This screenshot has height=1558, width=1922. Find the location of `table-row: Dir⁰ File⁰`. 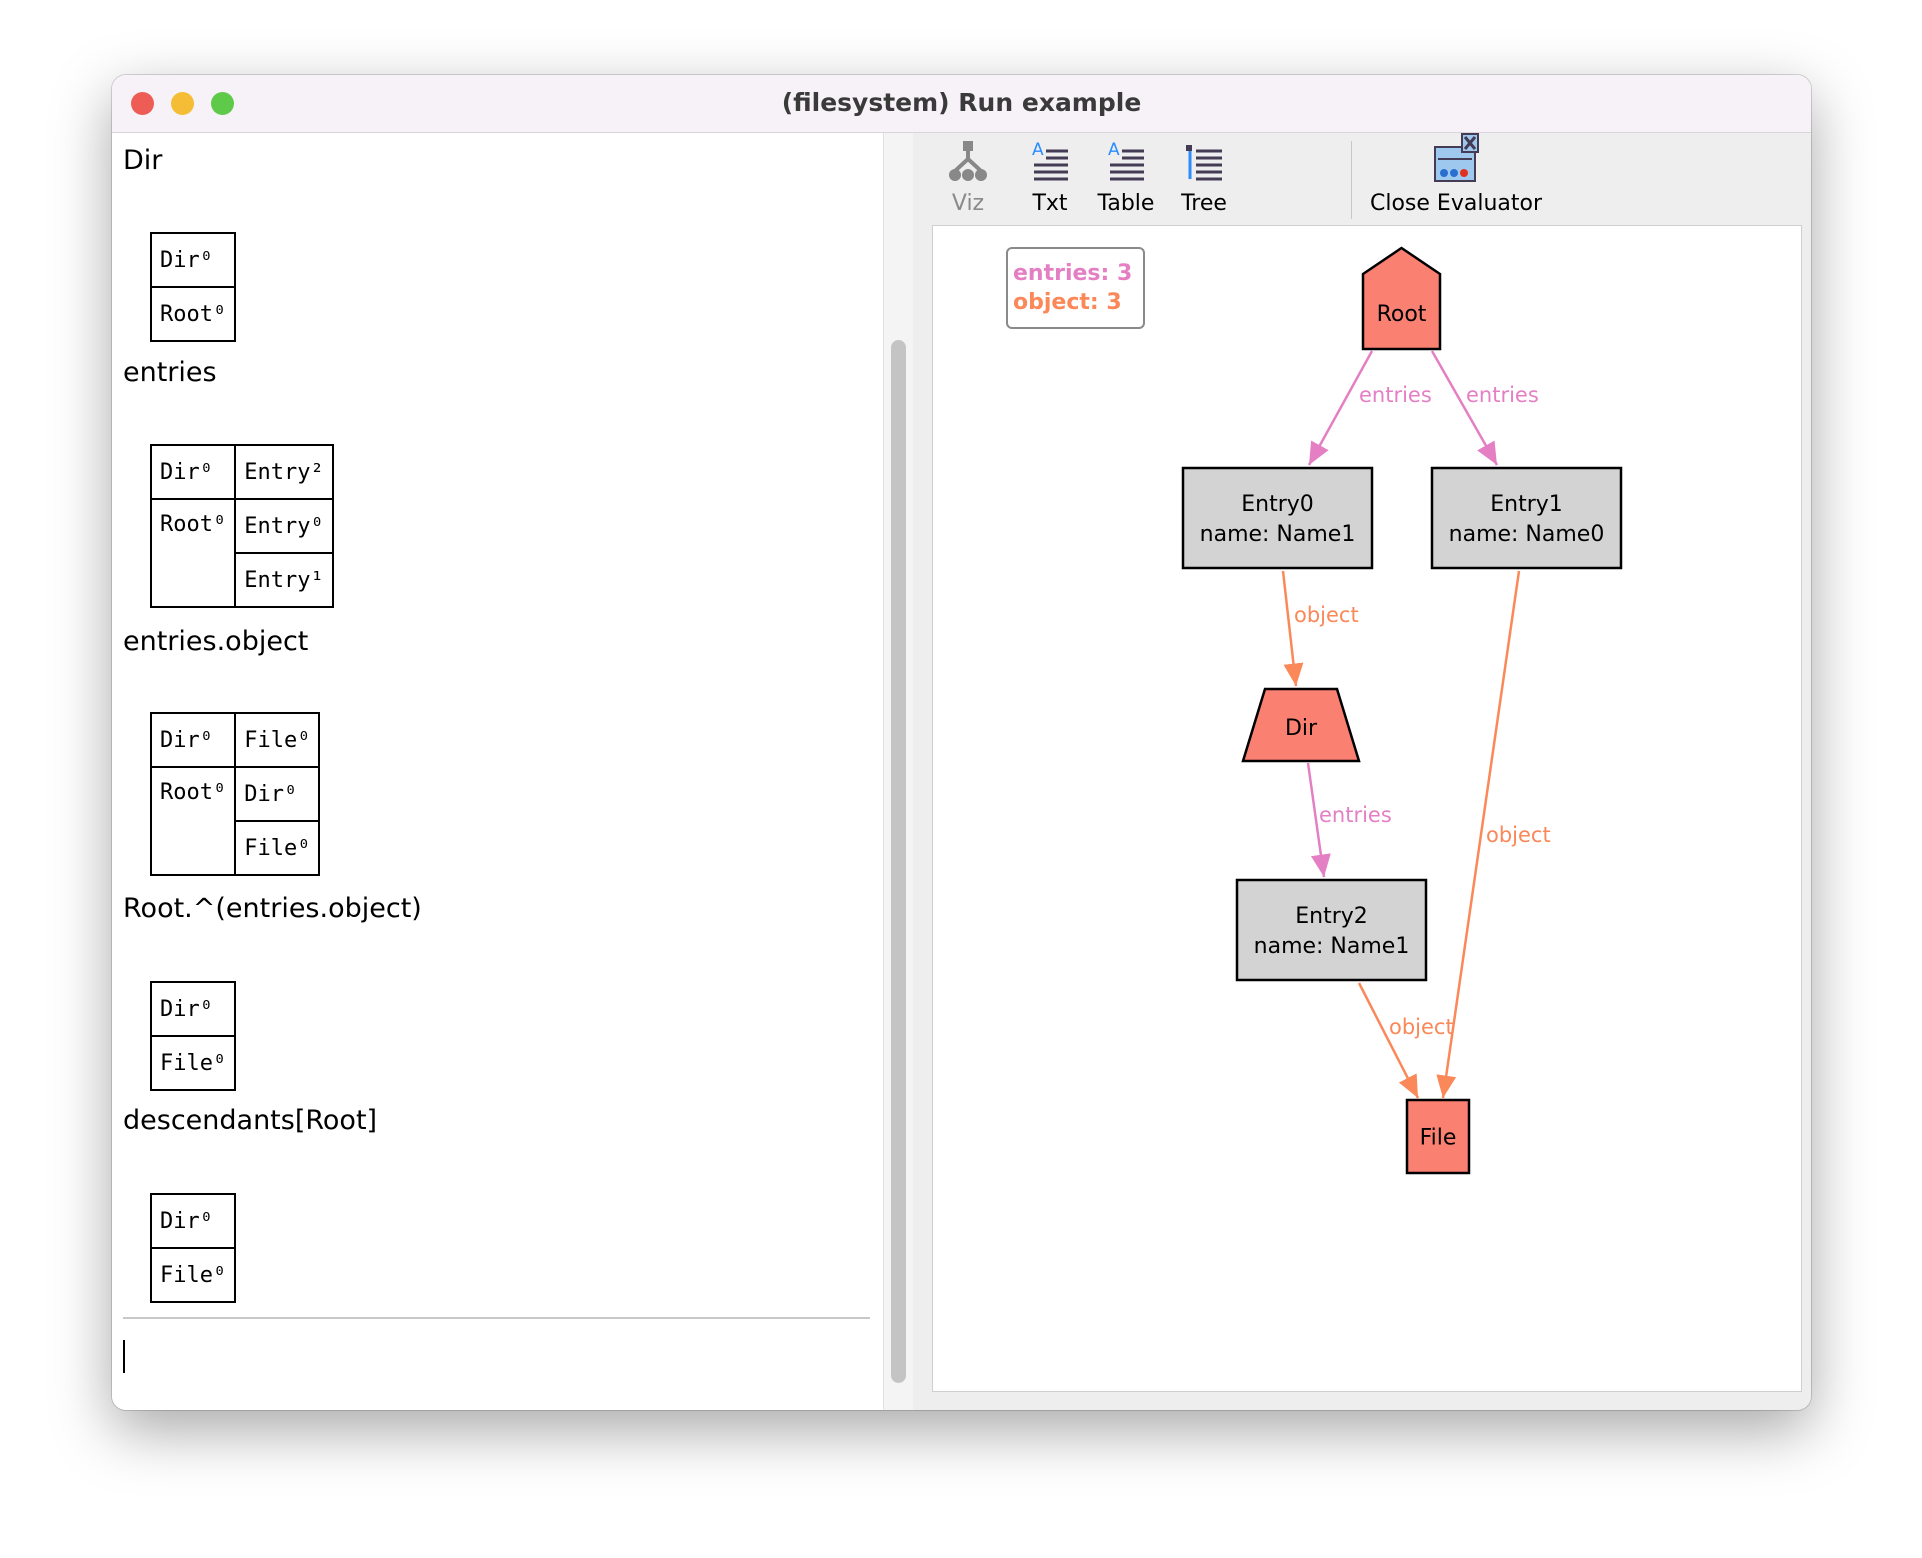

table-row: Dir⁰ File⁰ is located at coordinates (235, 740).